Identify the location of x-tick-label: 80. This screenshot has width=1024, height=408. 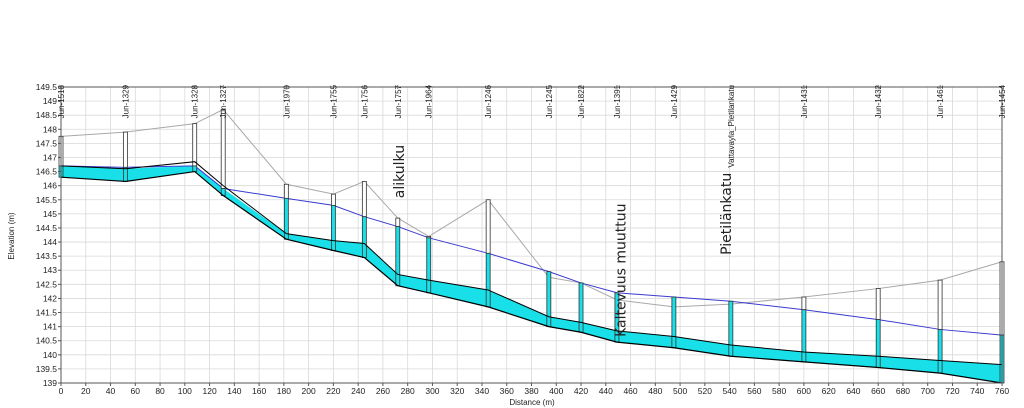
(160, 391).